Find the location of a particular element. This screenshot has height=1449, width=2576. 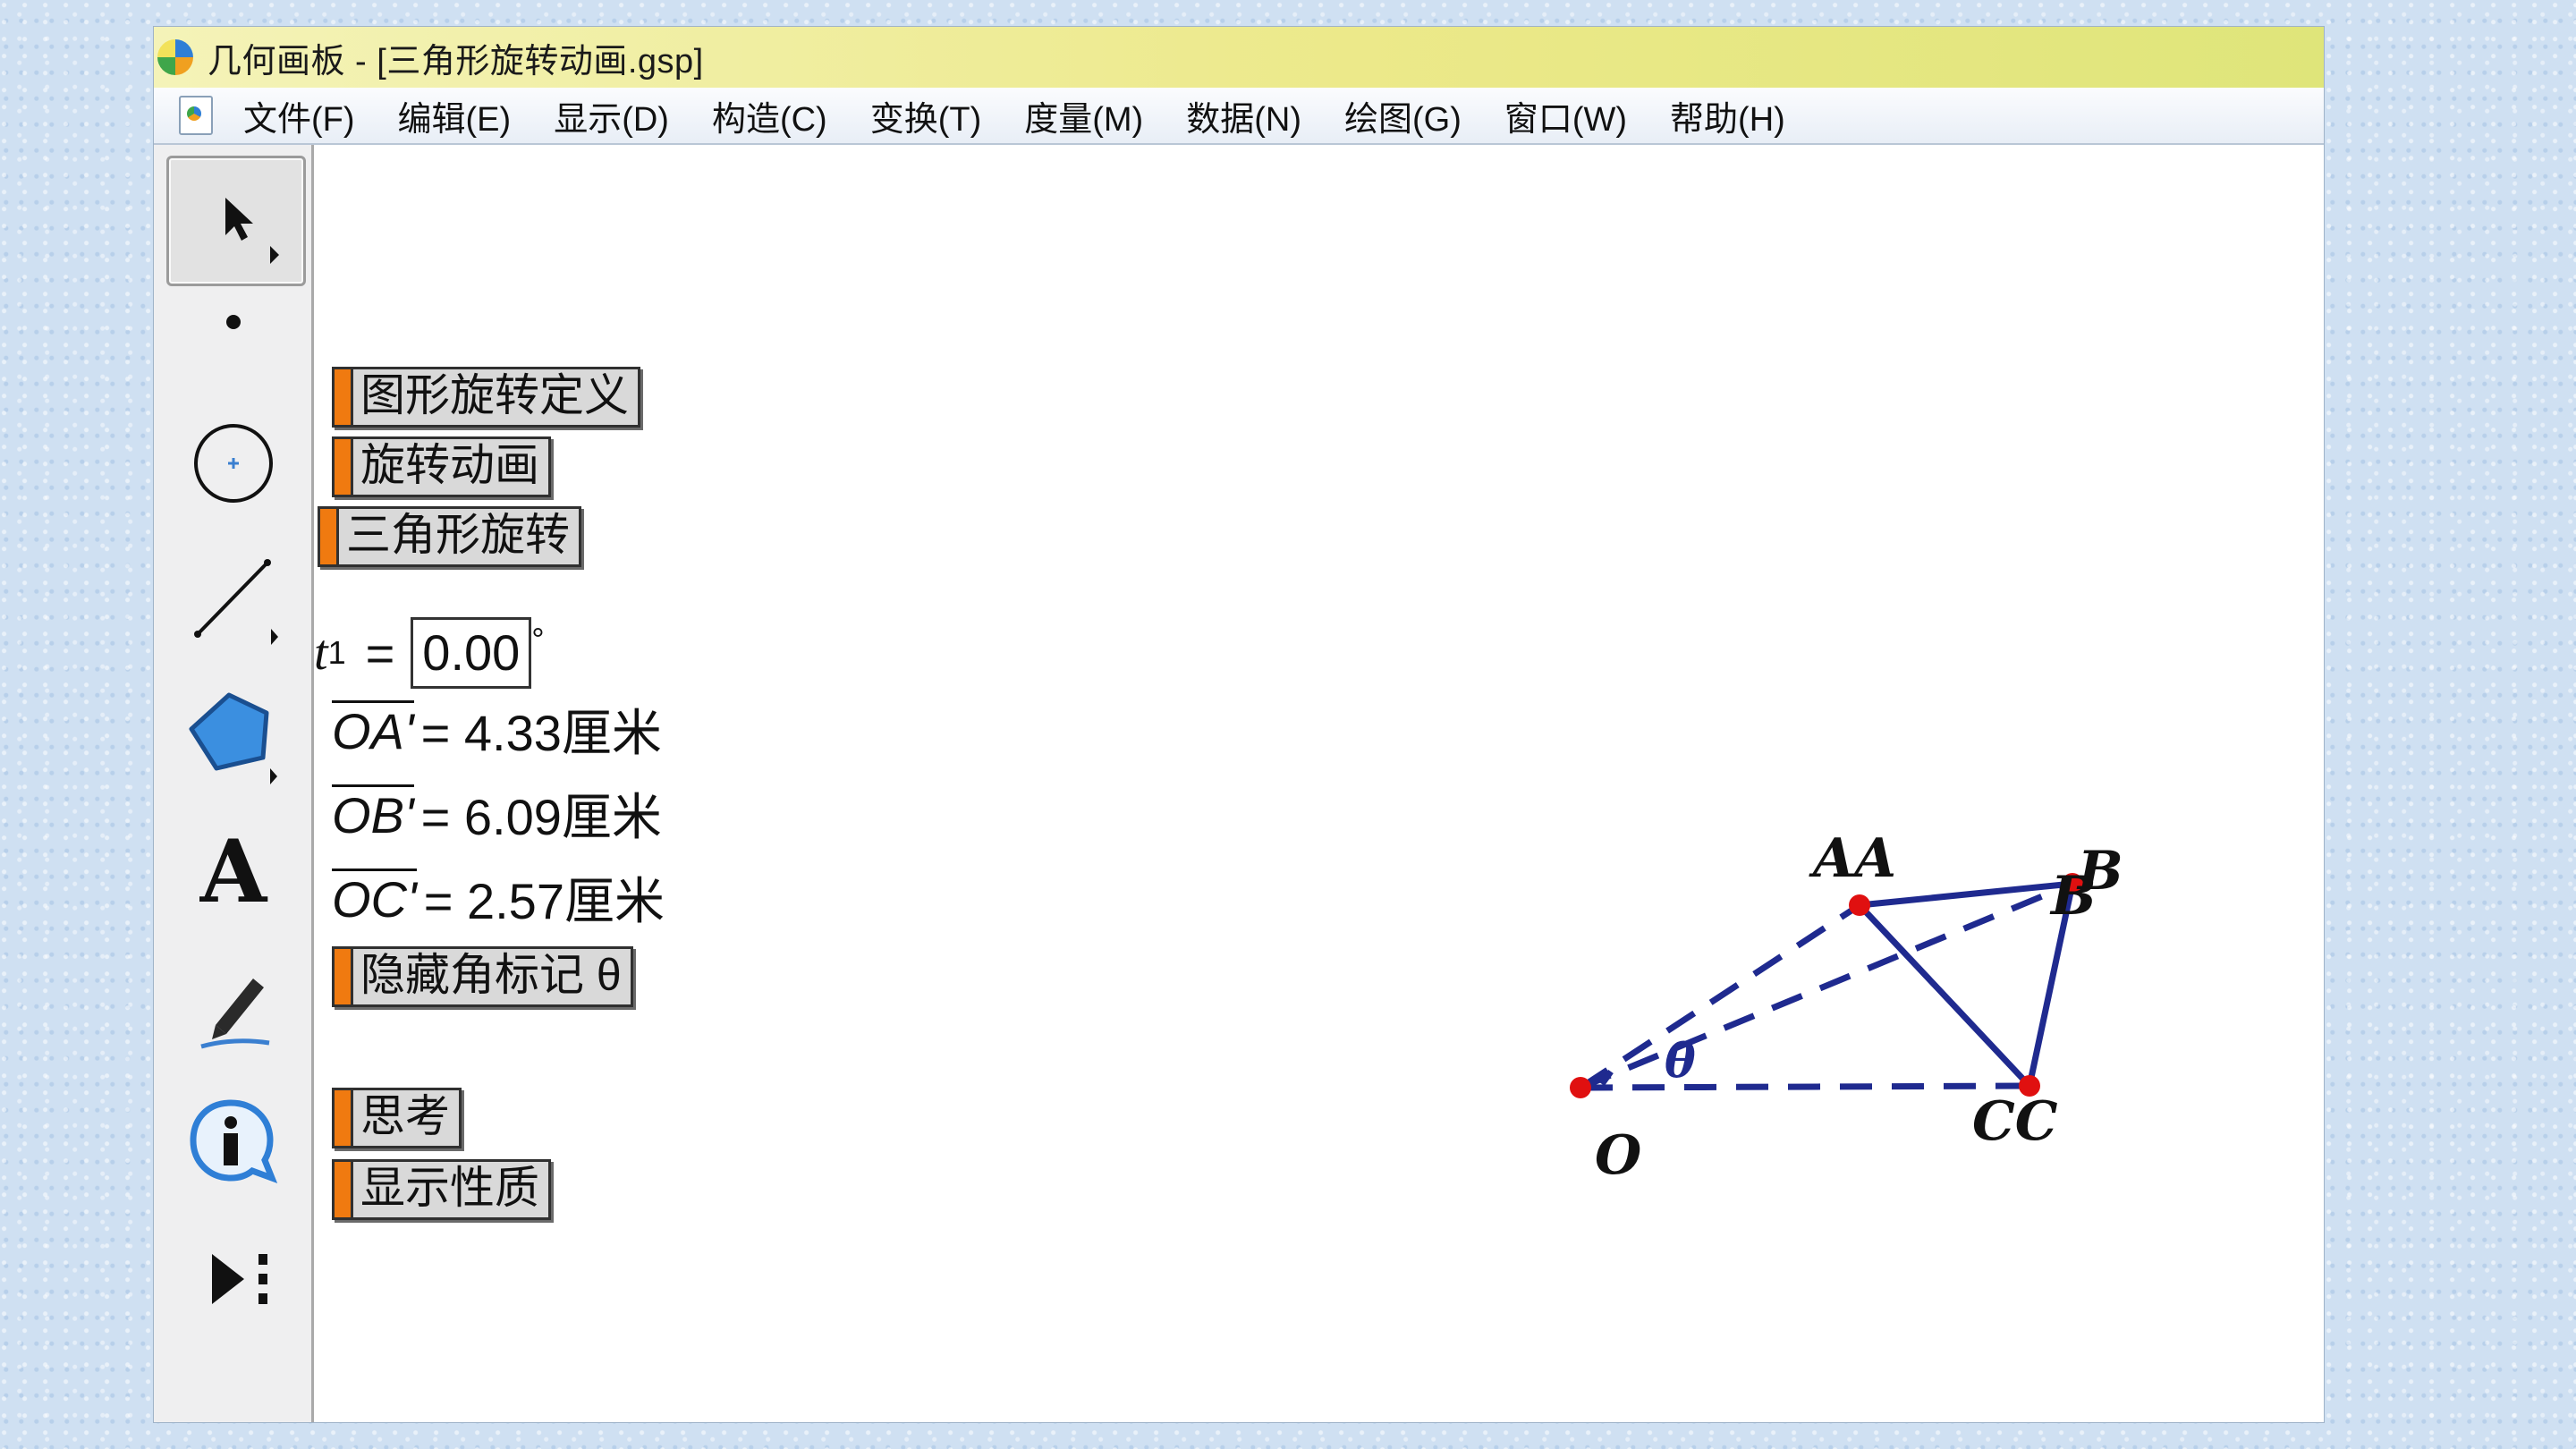

app-logo-icon is located at coordinates (175, 57).